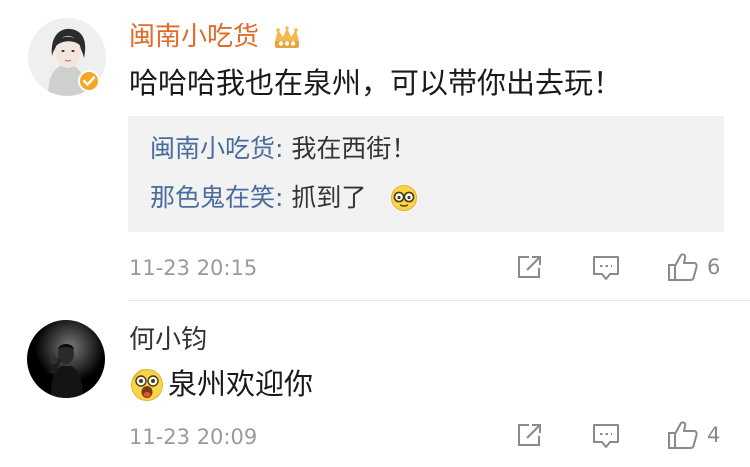 This screenshot has width=750, height=467. Describe the element at coordinates (329, 197) in the screenshot. I see `reply-text: 抓到了` at that location.